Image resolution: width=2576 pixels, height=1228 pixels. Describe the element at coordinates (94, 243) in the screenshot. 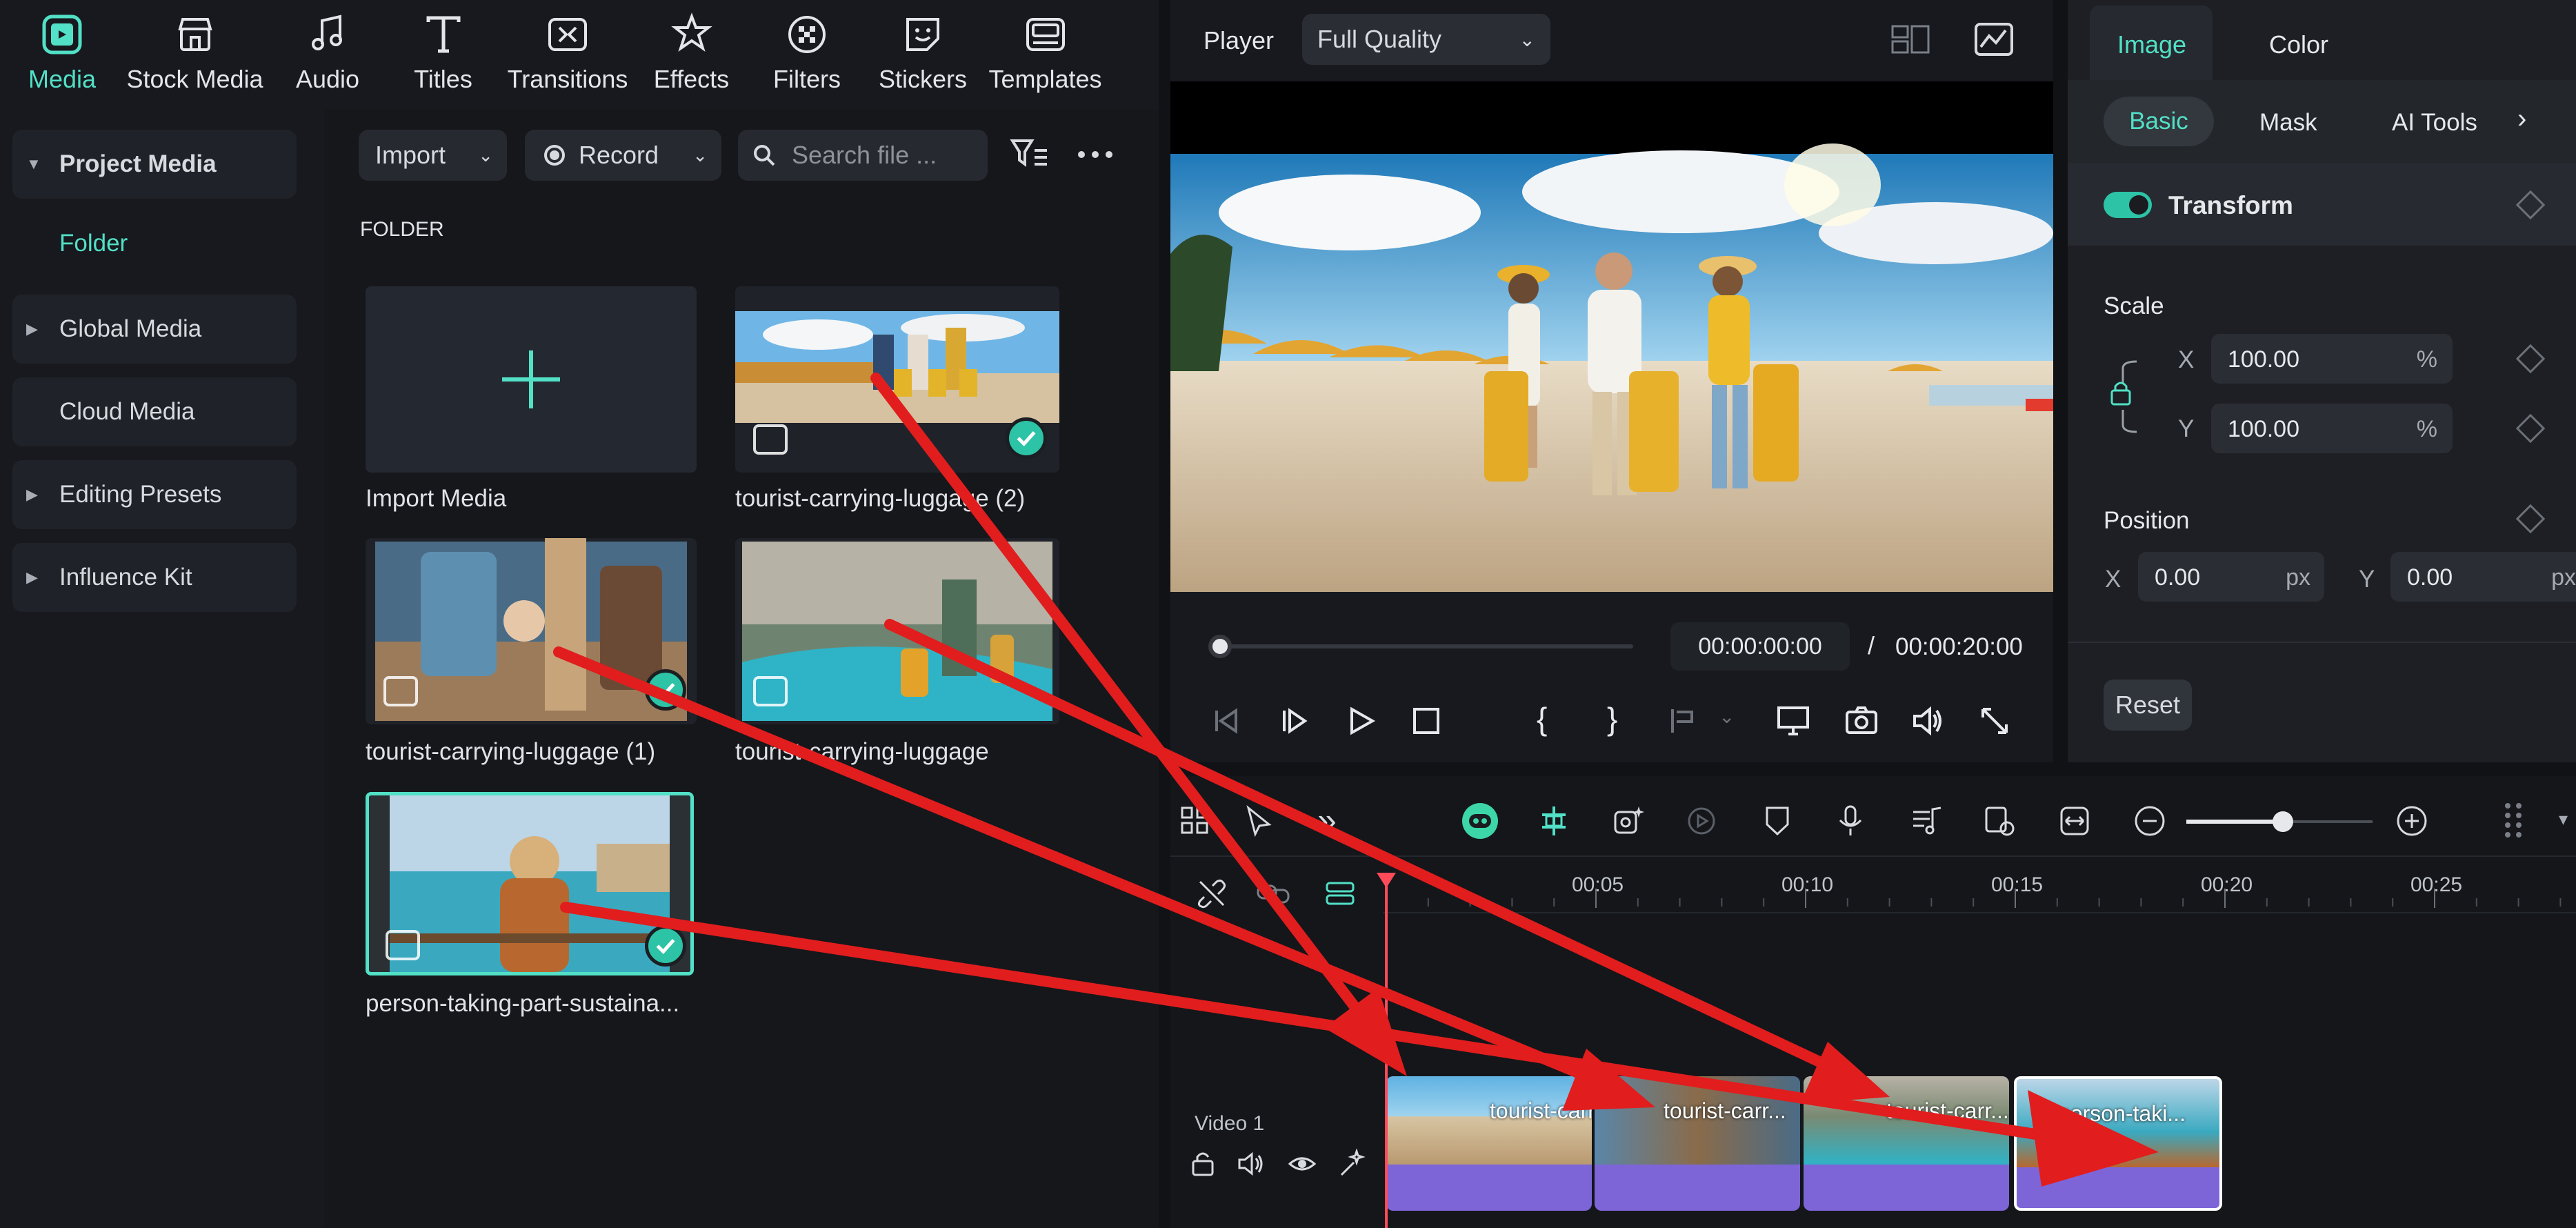

I see `sidebar-item-folder: Folder` at that location.